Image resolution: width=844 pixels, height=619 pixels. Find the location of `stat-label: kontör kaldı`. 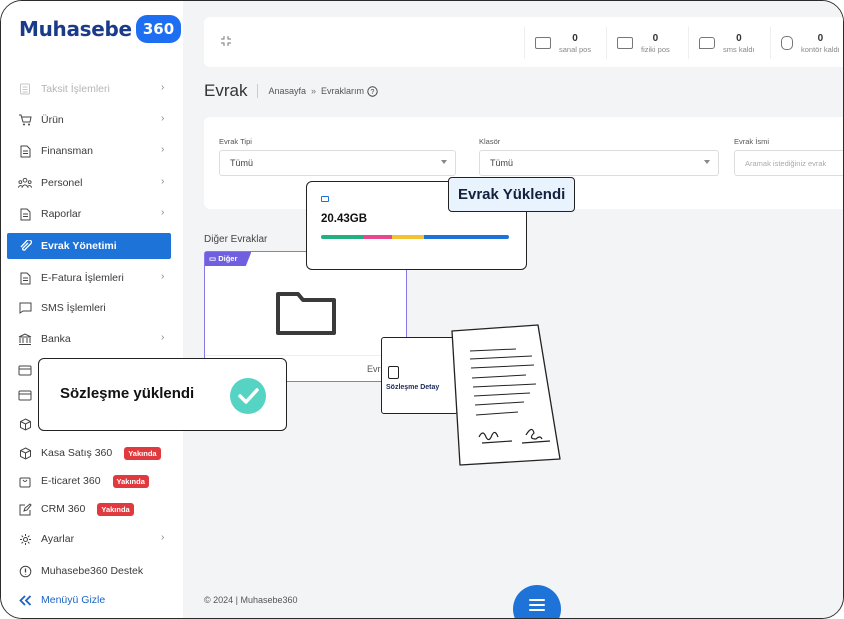

stat-label: kontör kaldı is located at coordinates (820, 49).